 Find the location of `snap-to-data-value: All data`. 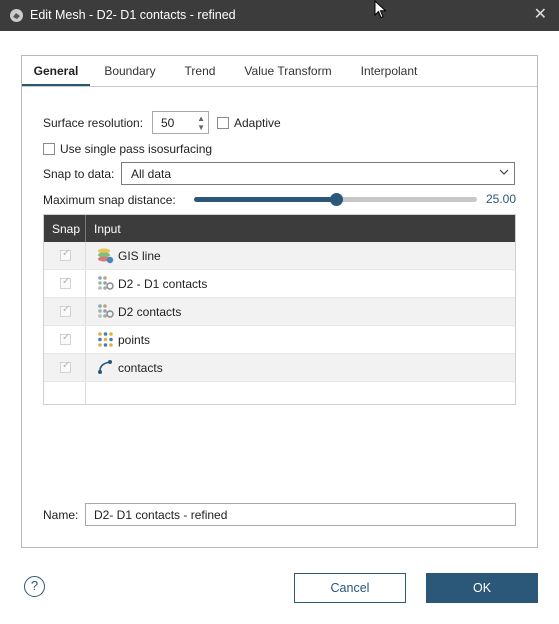

snap-to-data-value: All data is located at coordinates (151, 174).